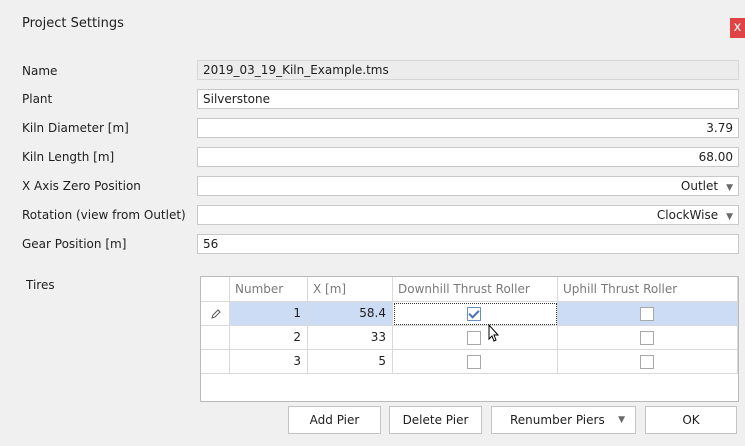 This screenshot has width=745, height=446. What do you see at coordinates (475, 289) in the screenshot?
I see `column-header-downhill: Downhill Thrust Roller` at bounding box center [475, 289].